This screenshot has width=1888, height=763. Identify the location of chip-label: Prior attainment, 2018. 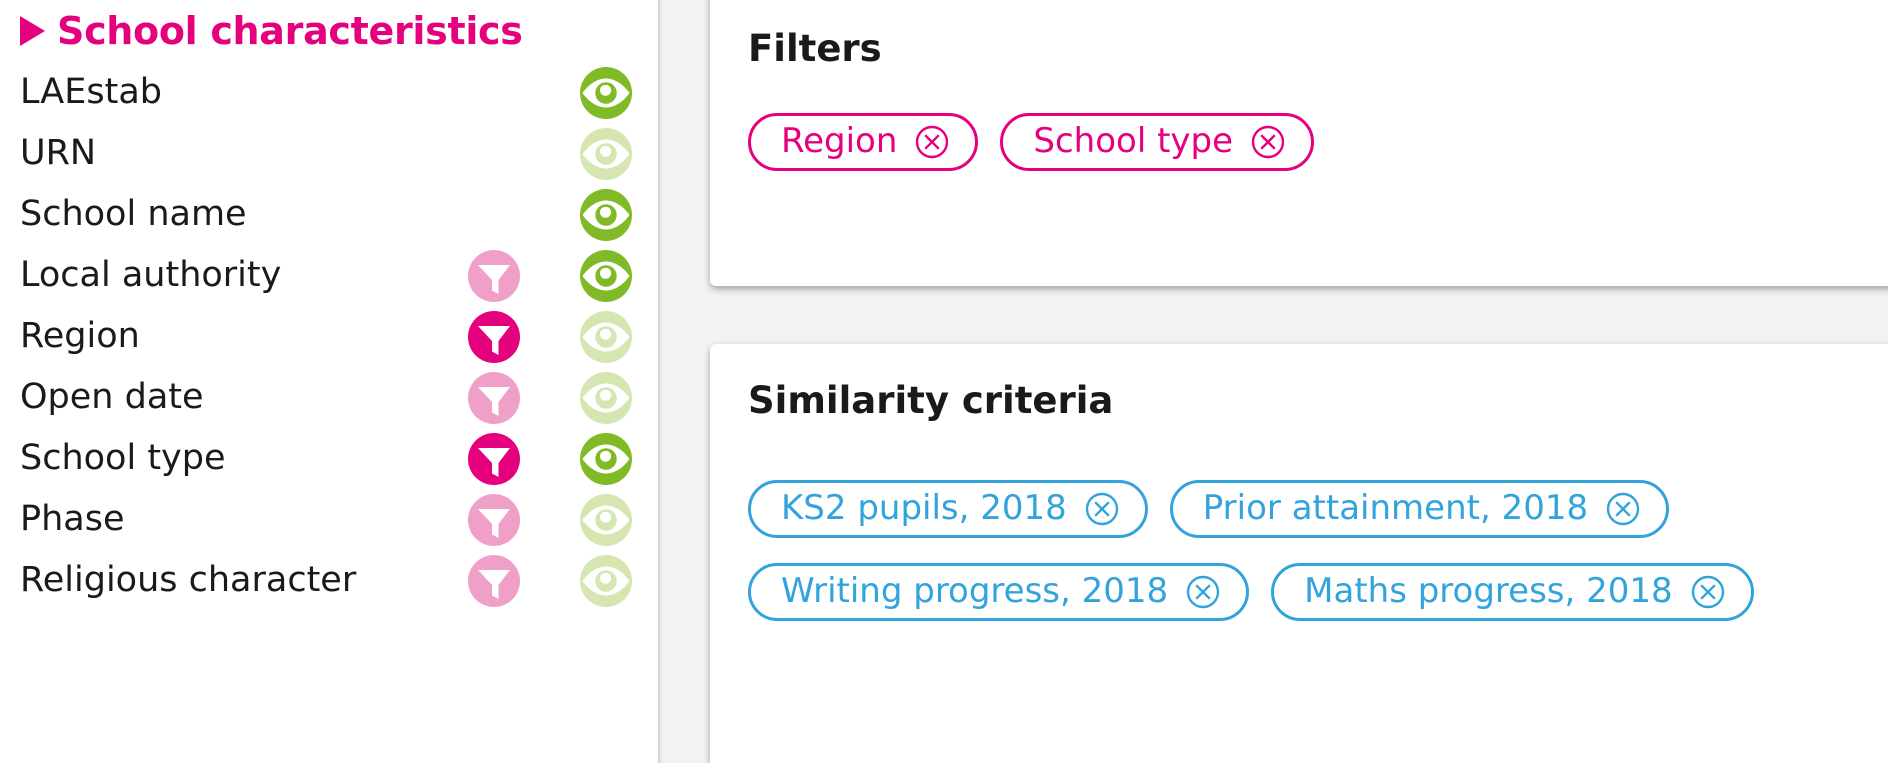
(1395, 508).